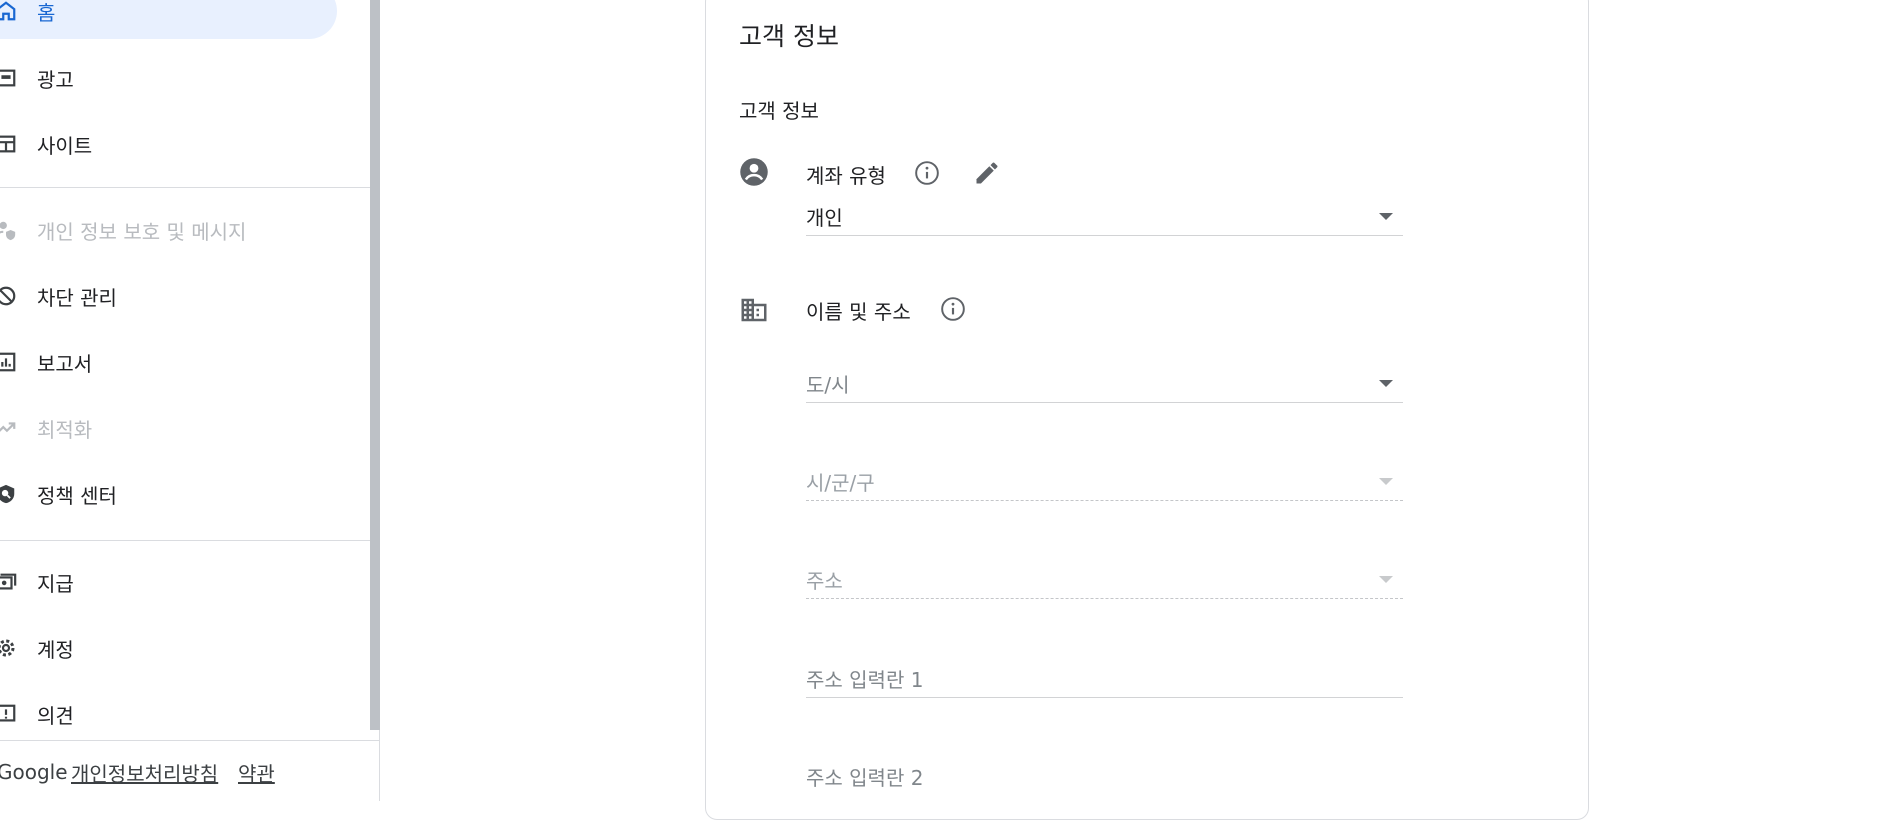  What do you see at coordinates (828, 385) in the screenshot?
I see `province-placeholder: 도/시` at bounding box center [828, 385].